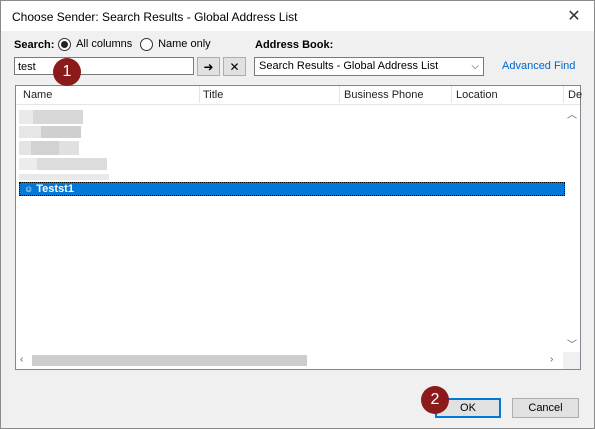 This screenshot has width=595, height=429. I want to click on scrollbar-corner, so click(571, 360).